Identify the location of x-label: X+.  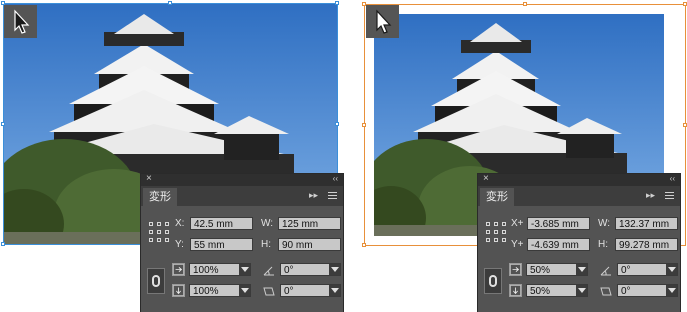
(517, 223).